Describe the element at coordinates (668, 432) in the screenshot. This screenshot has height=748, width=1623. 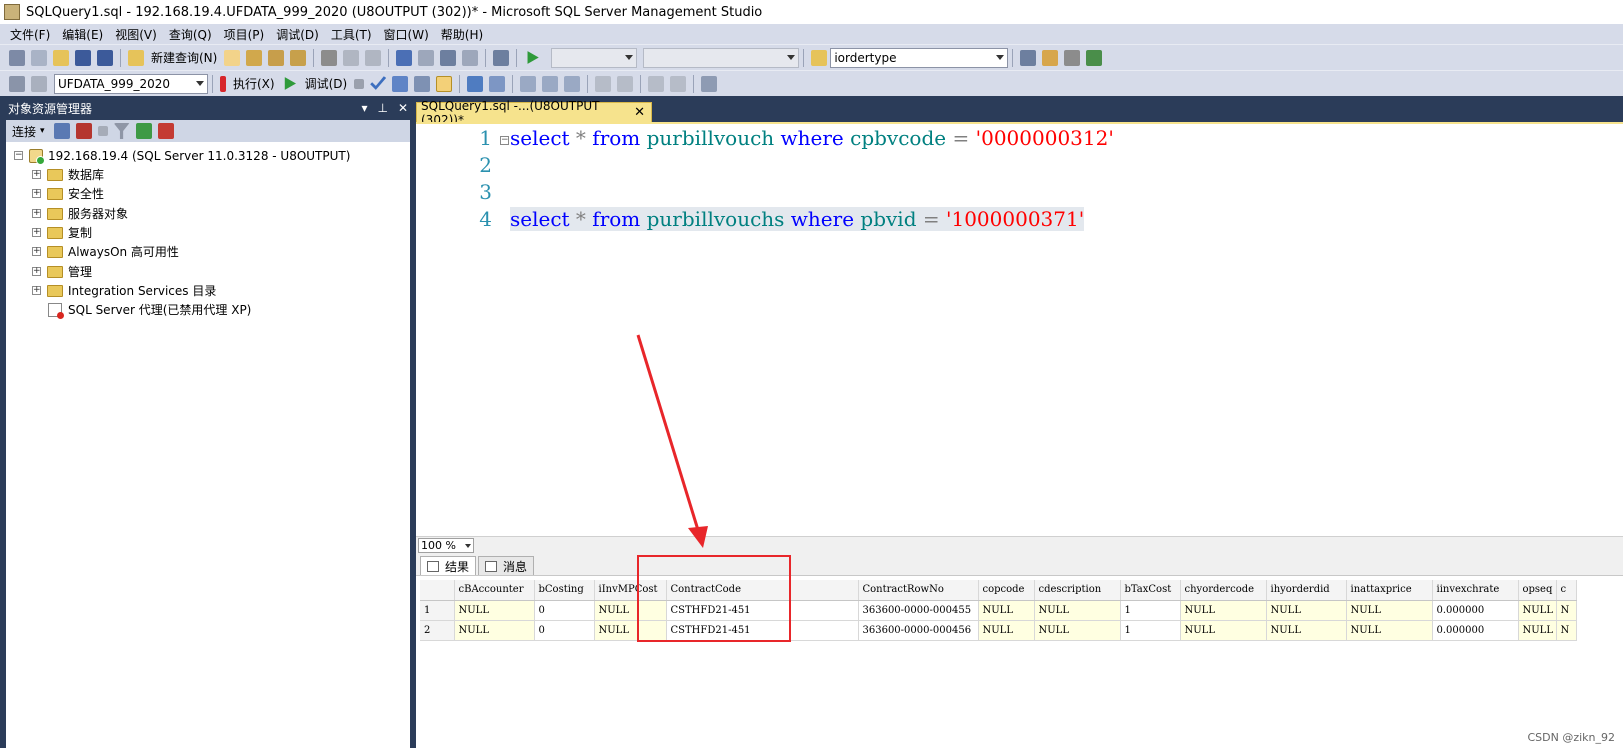
I see `annotation-arrow-shaft` at that location.